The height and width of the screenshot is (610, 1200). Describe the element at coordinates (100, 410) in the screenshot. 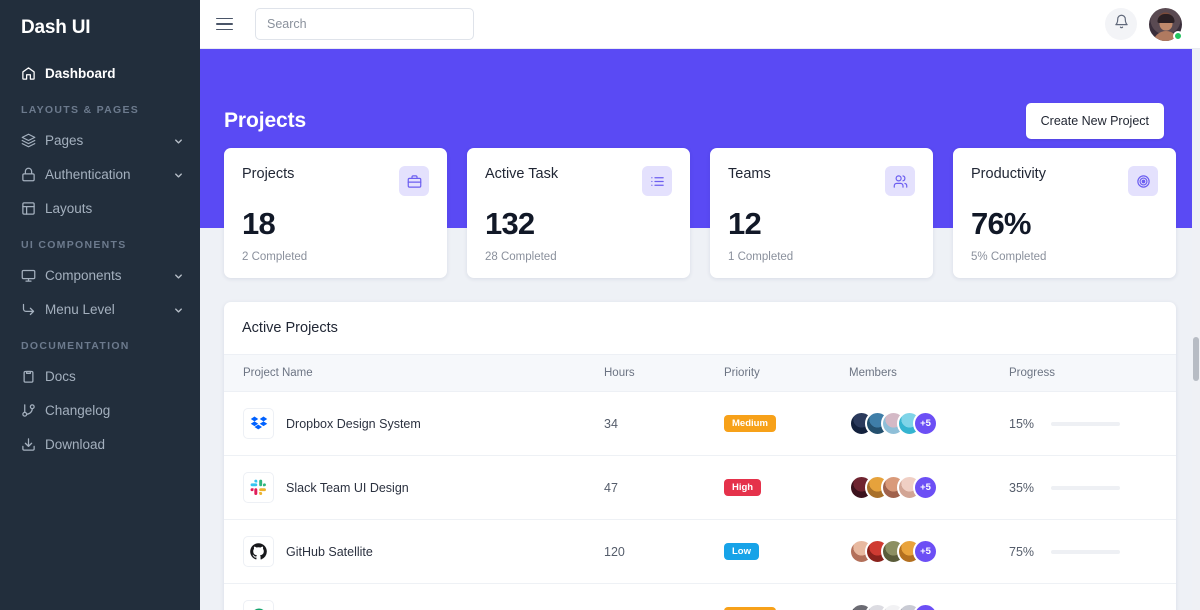

I see `sidebar-item-changelog: Changelog` at that location.